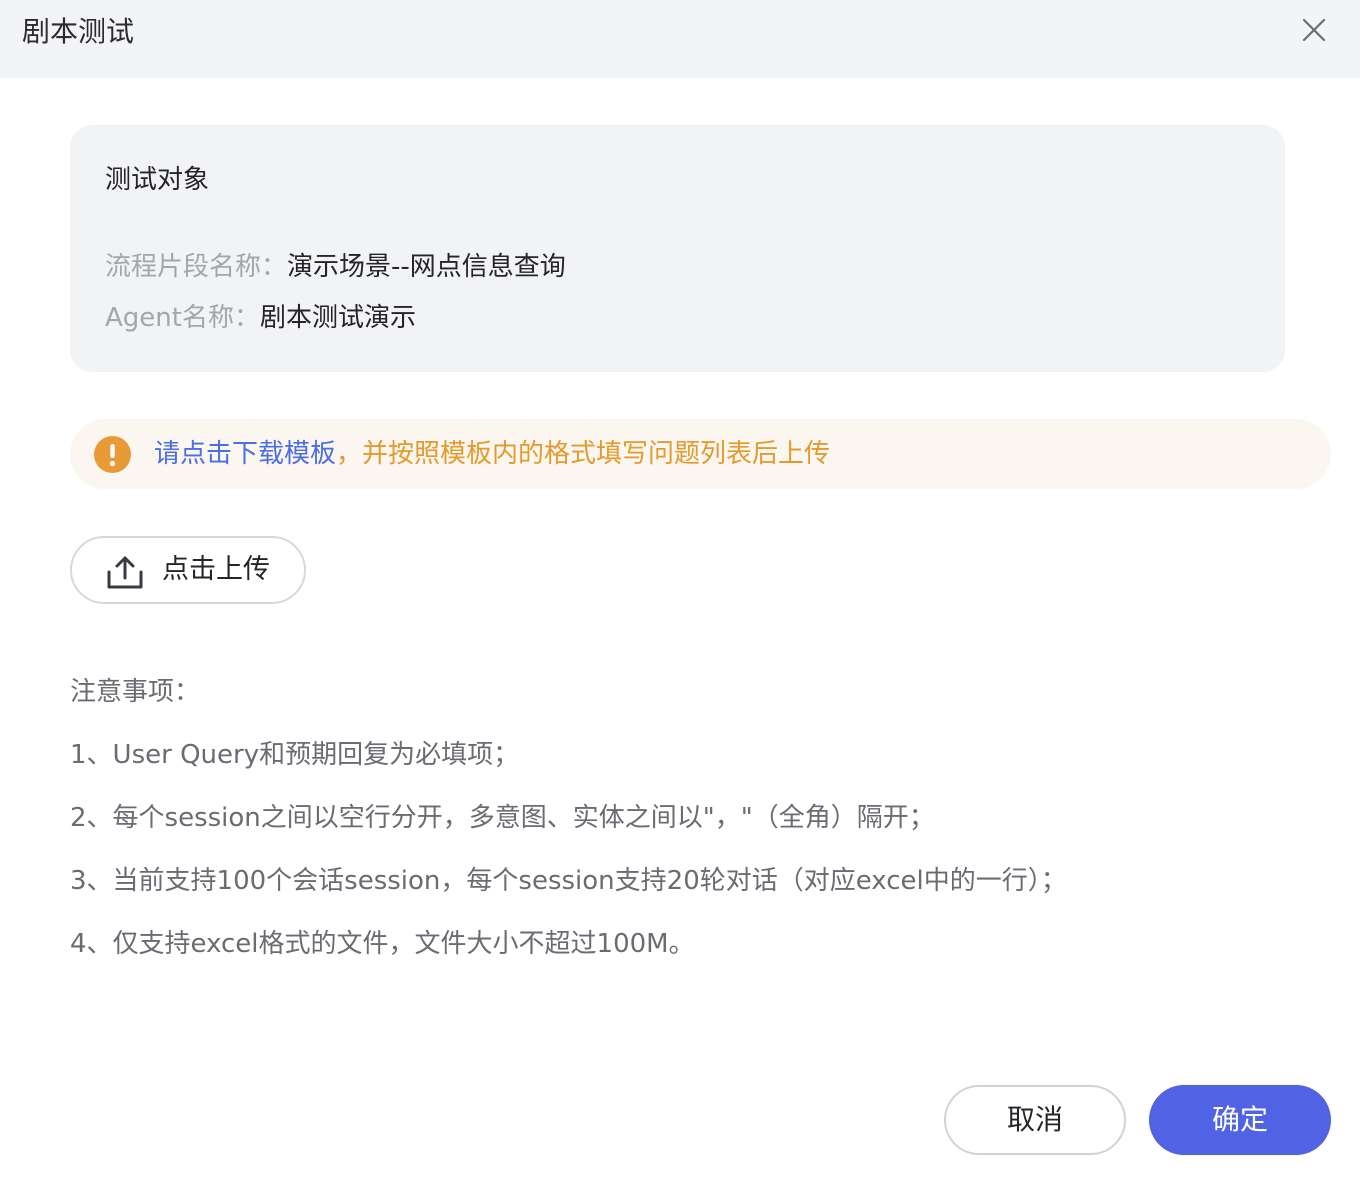 The width and height of the screenshot is (1360, 1180). I want to click on confirm-button: 确定, so click(1240, 1120).